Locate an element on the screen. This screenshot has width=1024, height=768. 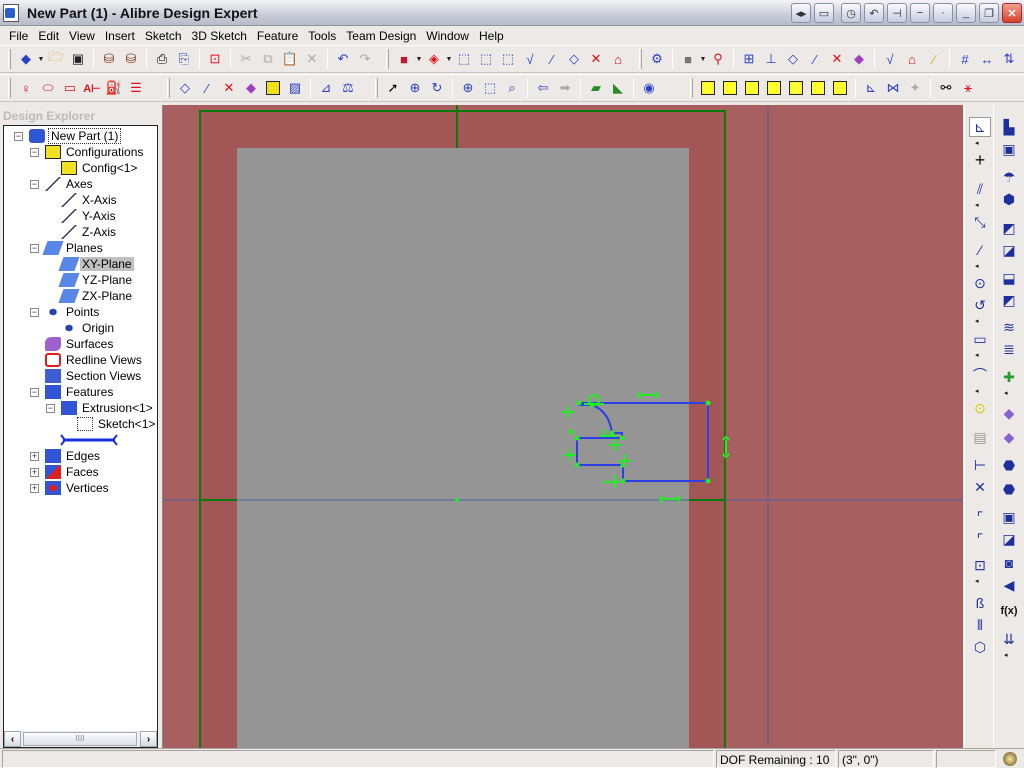
view-back-cube-icon is located at coordinates (730, 88).